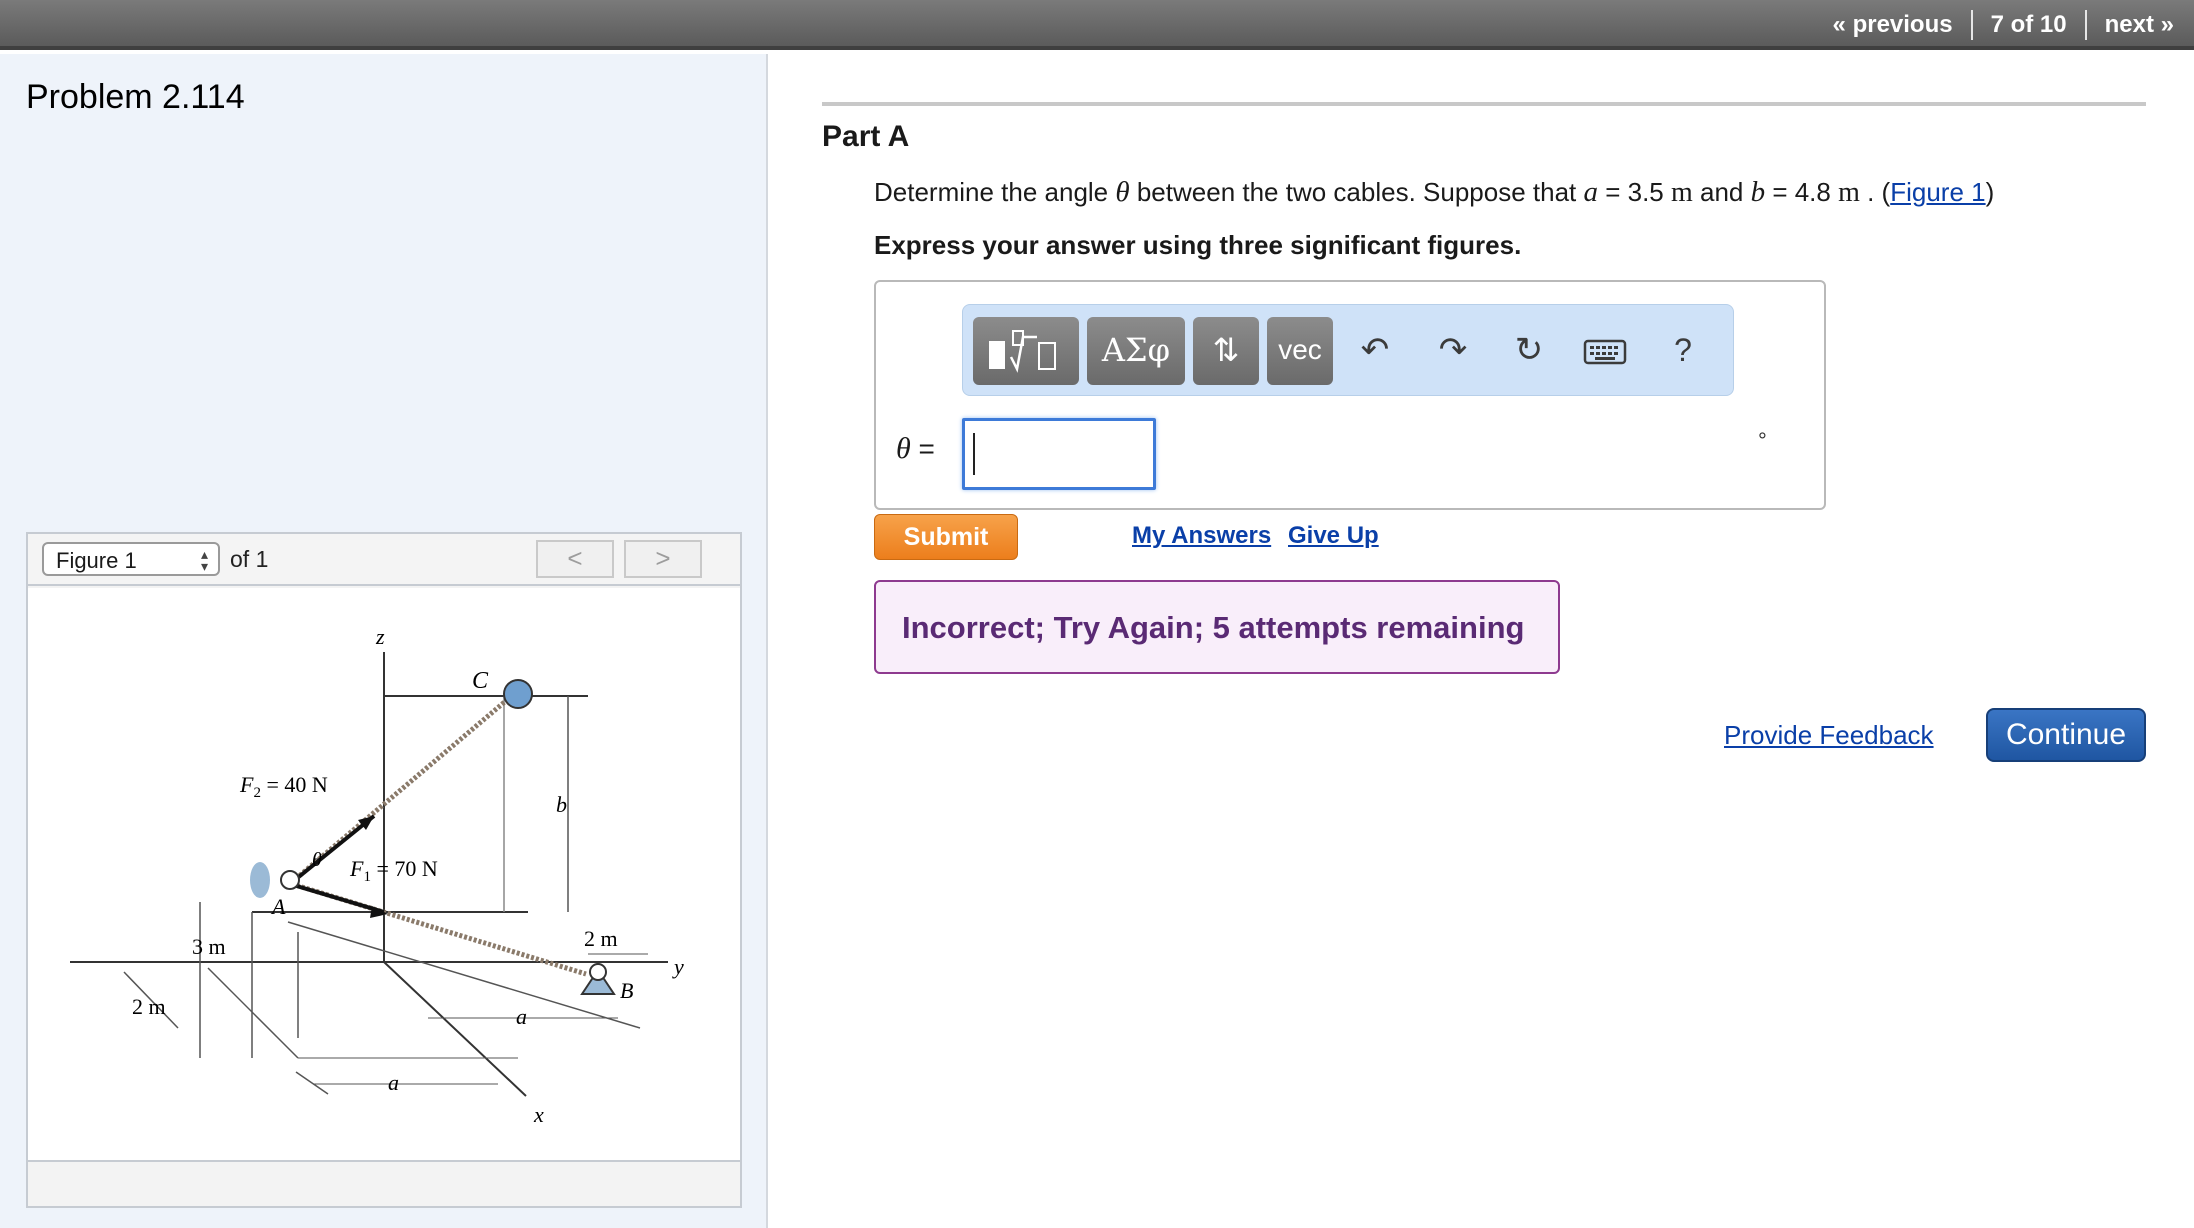 The height and width of the screenshot is (1228, 2194). What do you see at coordinates (915, 448) in the screenshot?
I see `answer-label: θ =` at bounding box center [915, 448].